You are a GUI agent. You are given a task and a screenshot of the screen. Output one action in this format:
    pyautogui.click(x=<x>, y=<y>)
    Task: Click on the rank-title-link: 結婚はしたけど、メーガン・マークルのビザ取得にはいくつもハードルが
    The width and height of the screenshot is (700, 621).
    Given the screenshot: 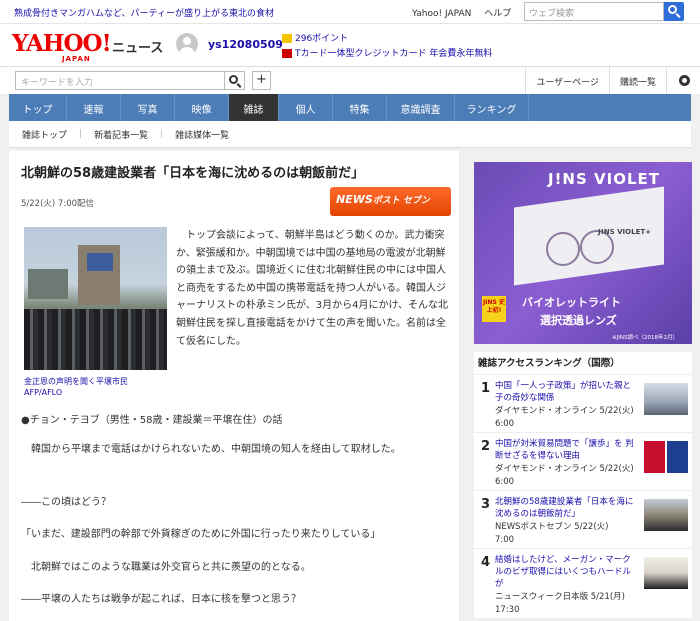 What is the action you would take?
    pyautogui.click(x=566, y=572)
    